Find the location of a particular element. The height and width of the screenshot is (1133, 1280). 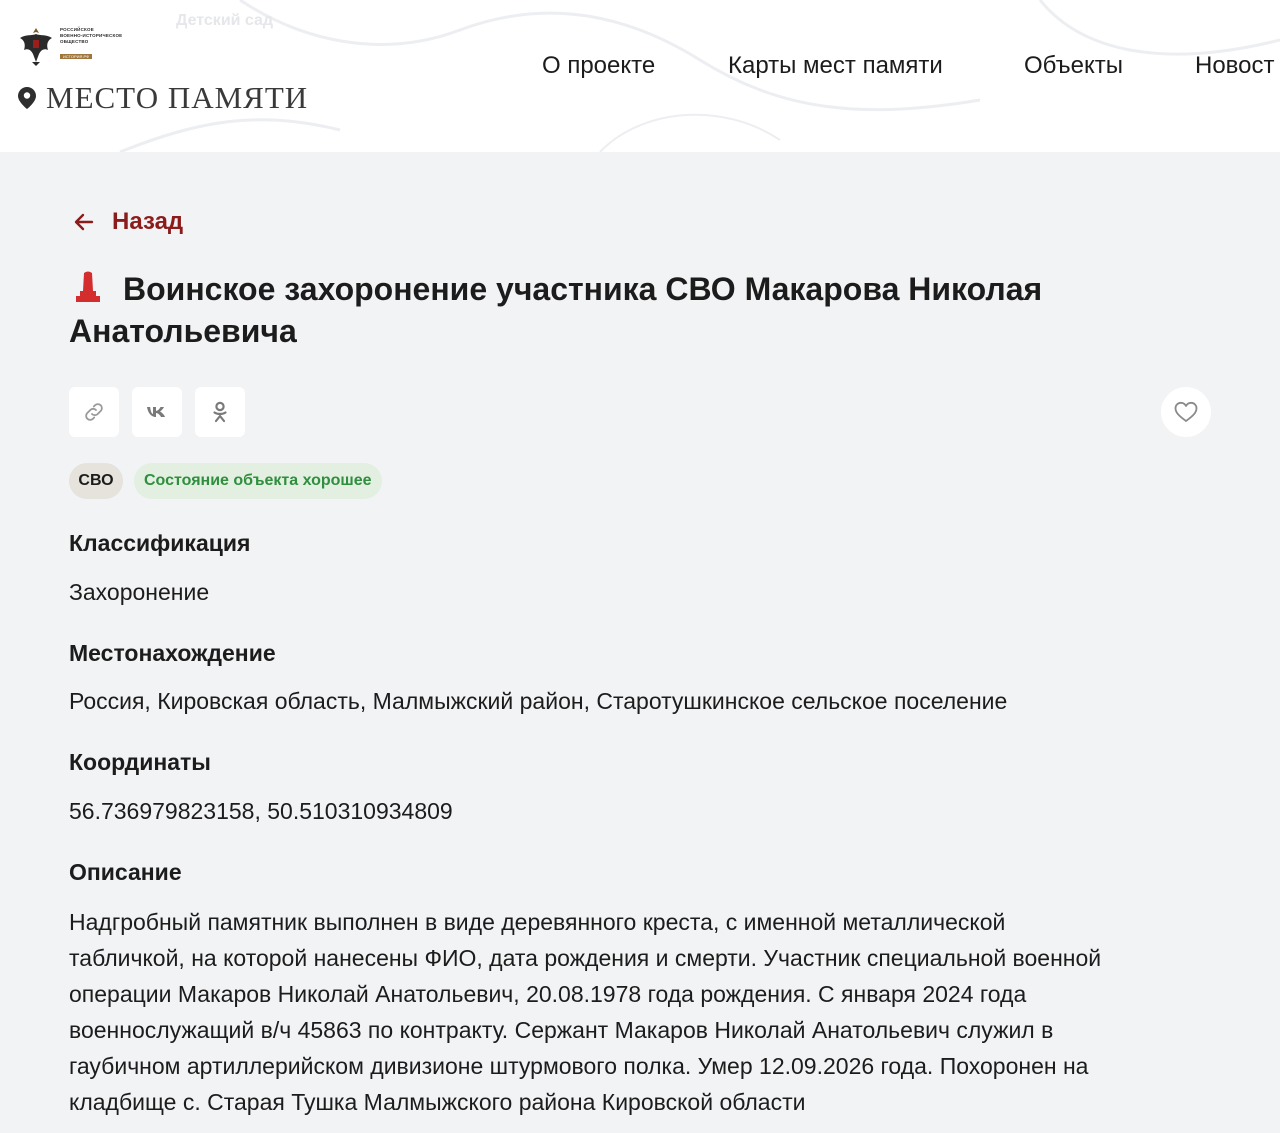

heart-icon is located at coordinates (1186, 411).